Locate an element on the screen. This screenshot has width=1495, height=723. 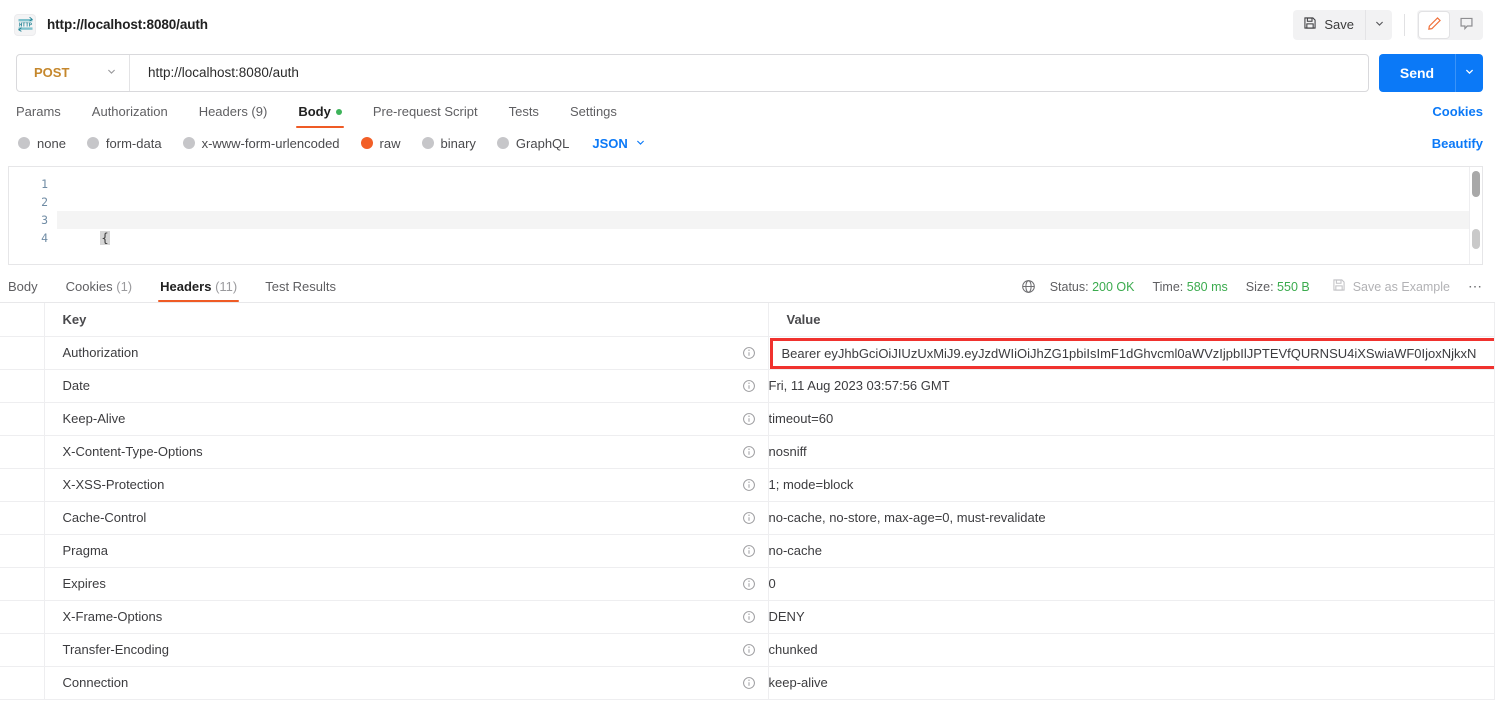
table-row: Connection keep-alive is located at coordinates (747, 683).